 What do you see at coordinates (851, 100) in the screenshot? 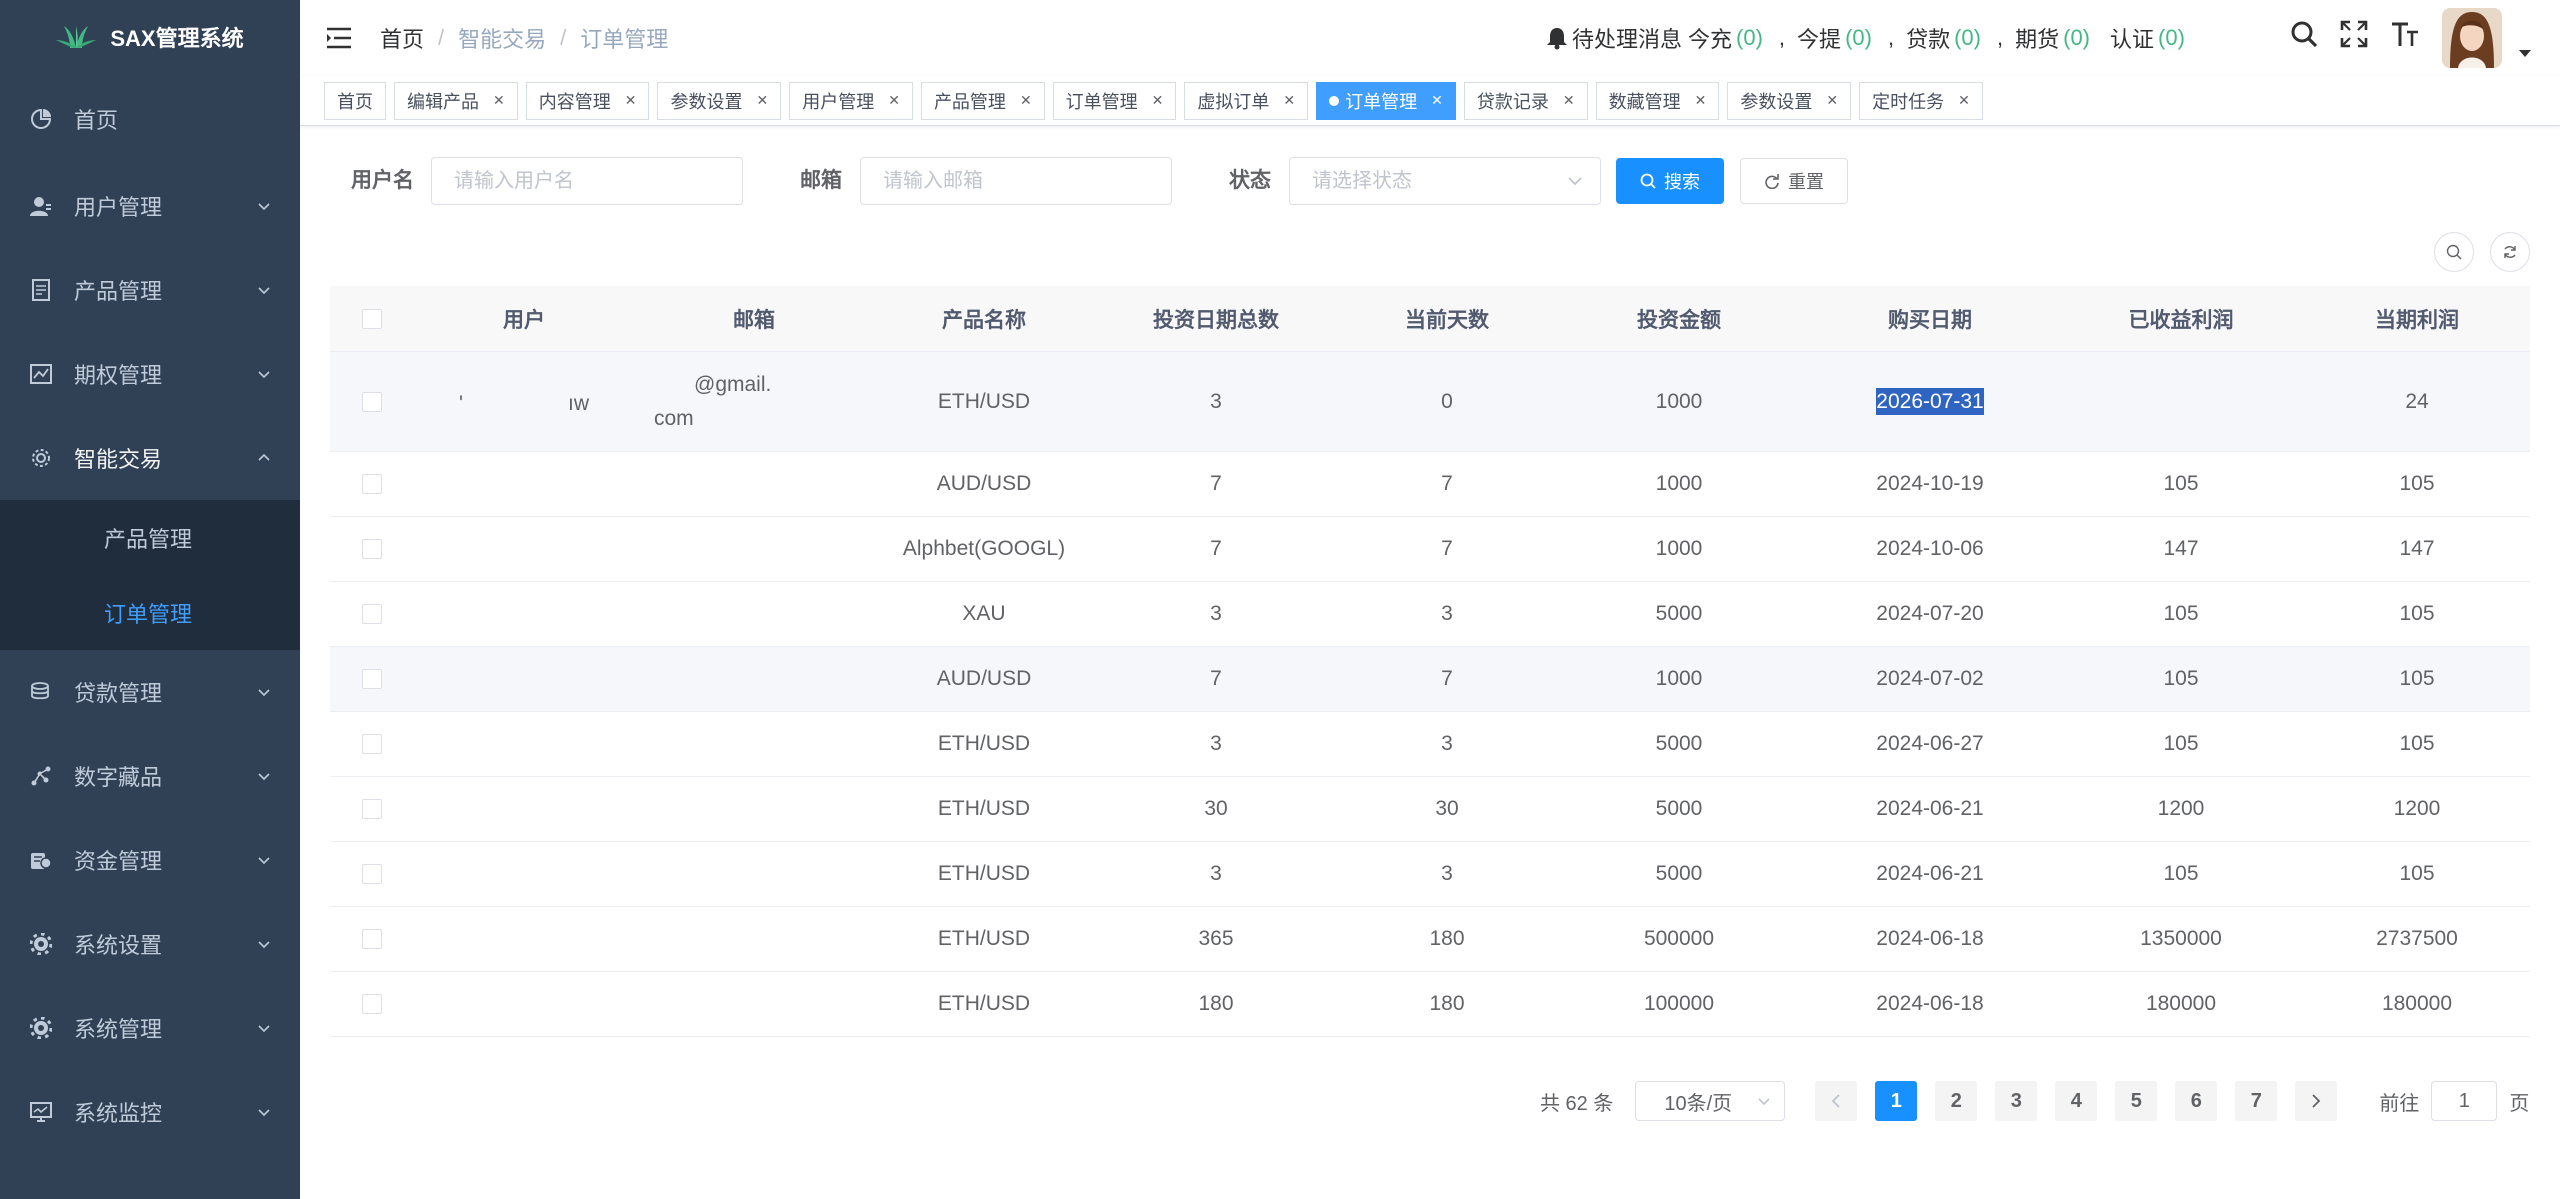
I see `tag-users: 用户管理 ✕` at bounding box center [851, 100].